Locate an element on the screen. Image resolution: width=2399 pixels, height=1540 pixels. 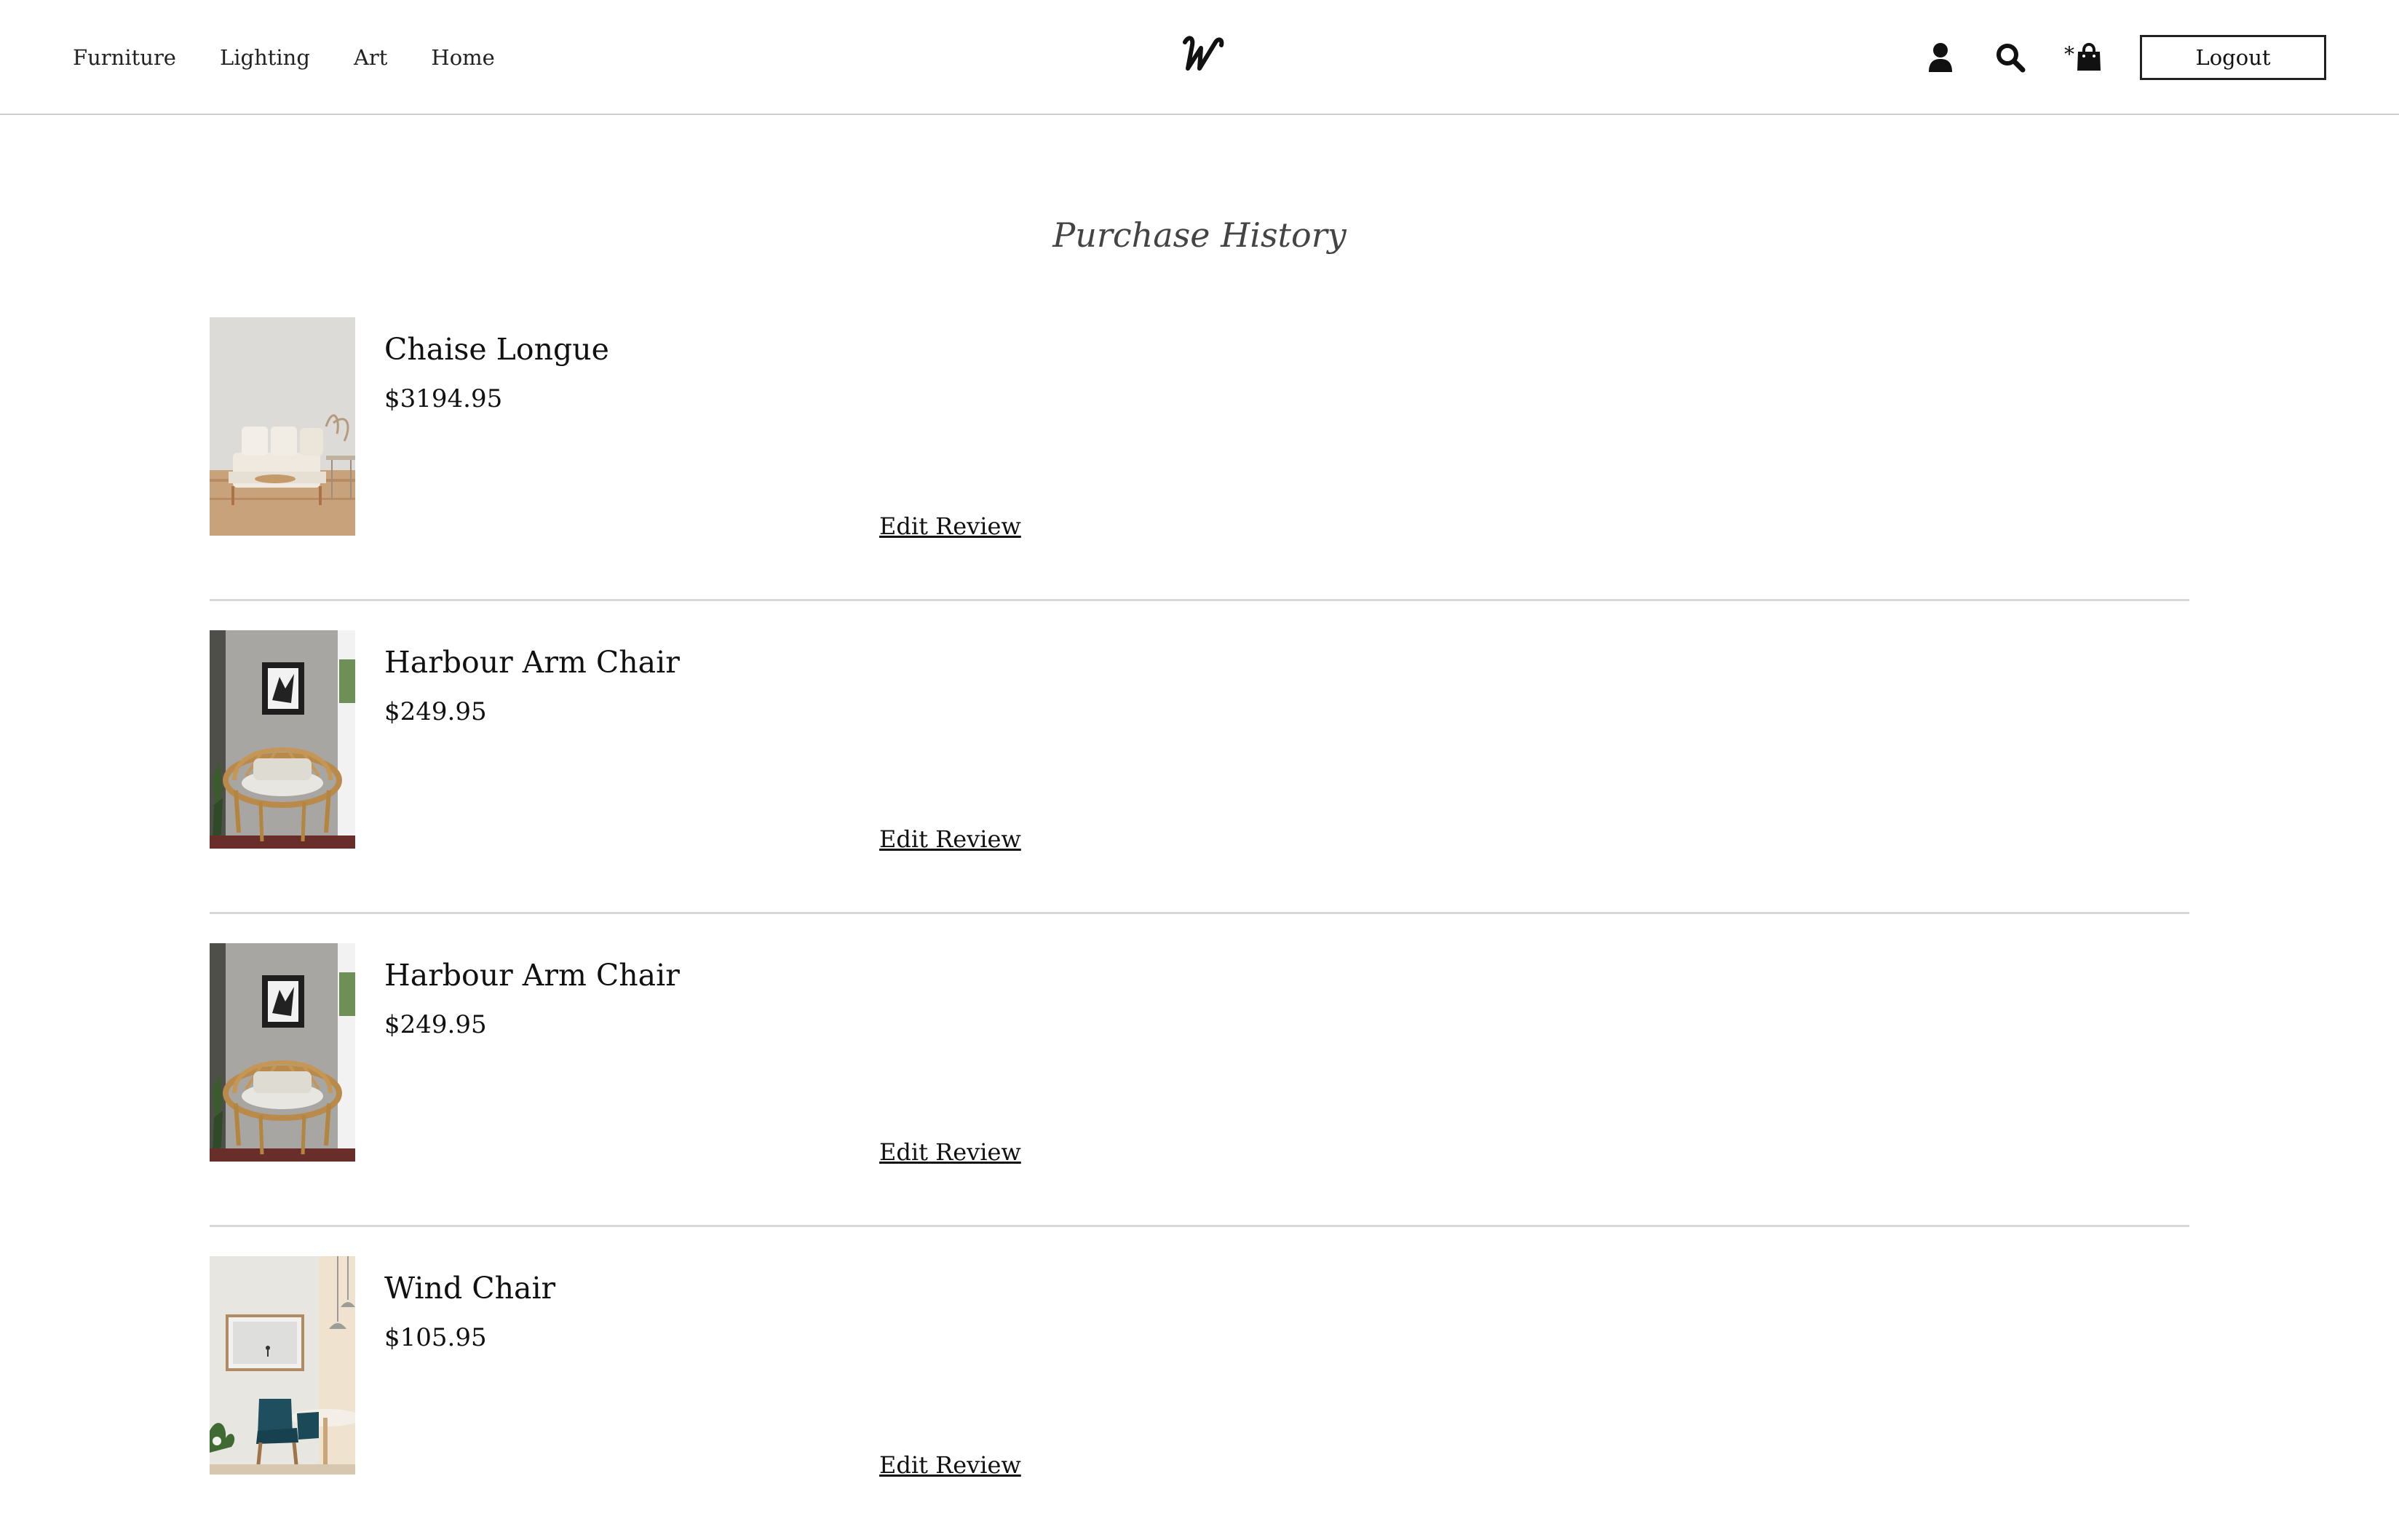
site-header: Furniture Lighting Art Home * Logout is located at coordinates (1199, 57).